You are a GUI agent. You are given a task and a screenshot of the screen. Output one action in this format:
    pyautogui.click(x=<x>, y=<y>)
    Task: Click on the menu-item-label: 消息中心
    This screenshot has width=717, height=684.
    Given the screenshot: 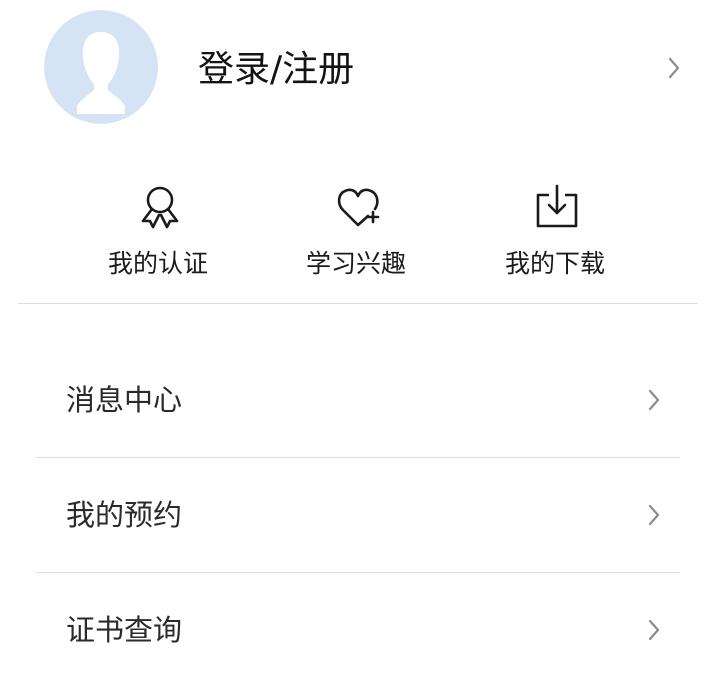 What is the action you would take?
    pyautogui.click(x=124, y=400)
    